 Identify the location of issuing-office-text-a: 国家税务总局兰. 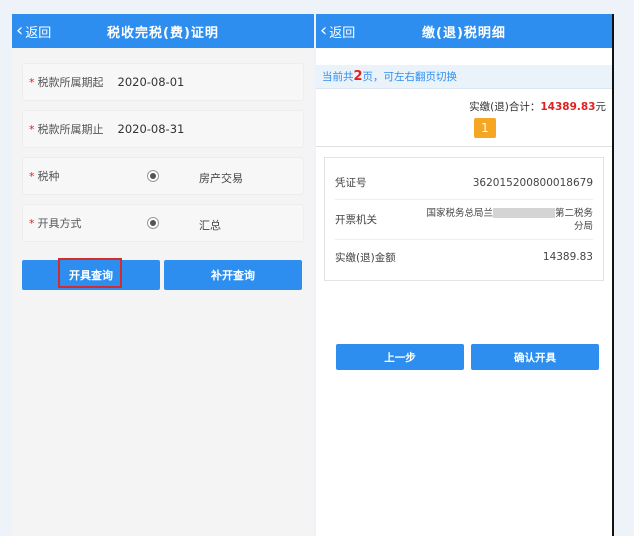
(459, 213).